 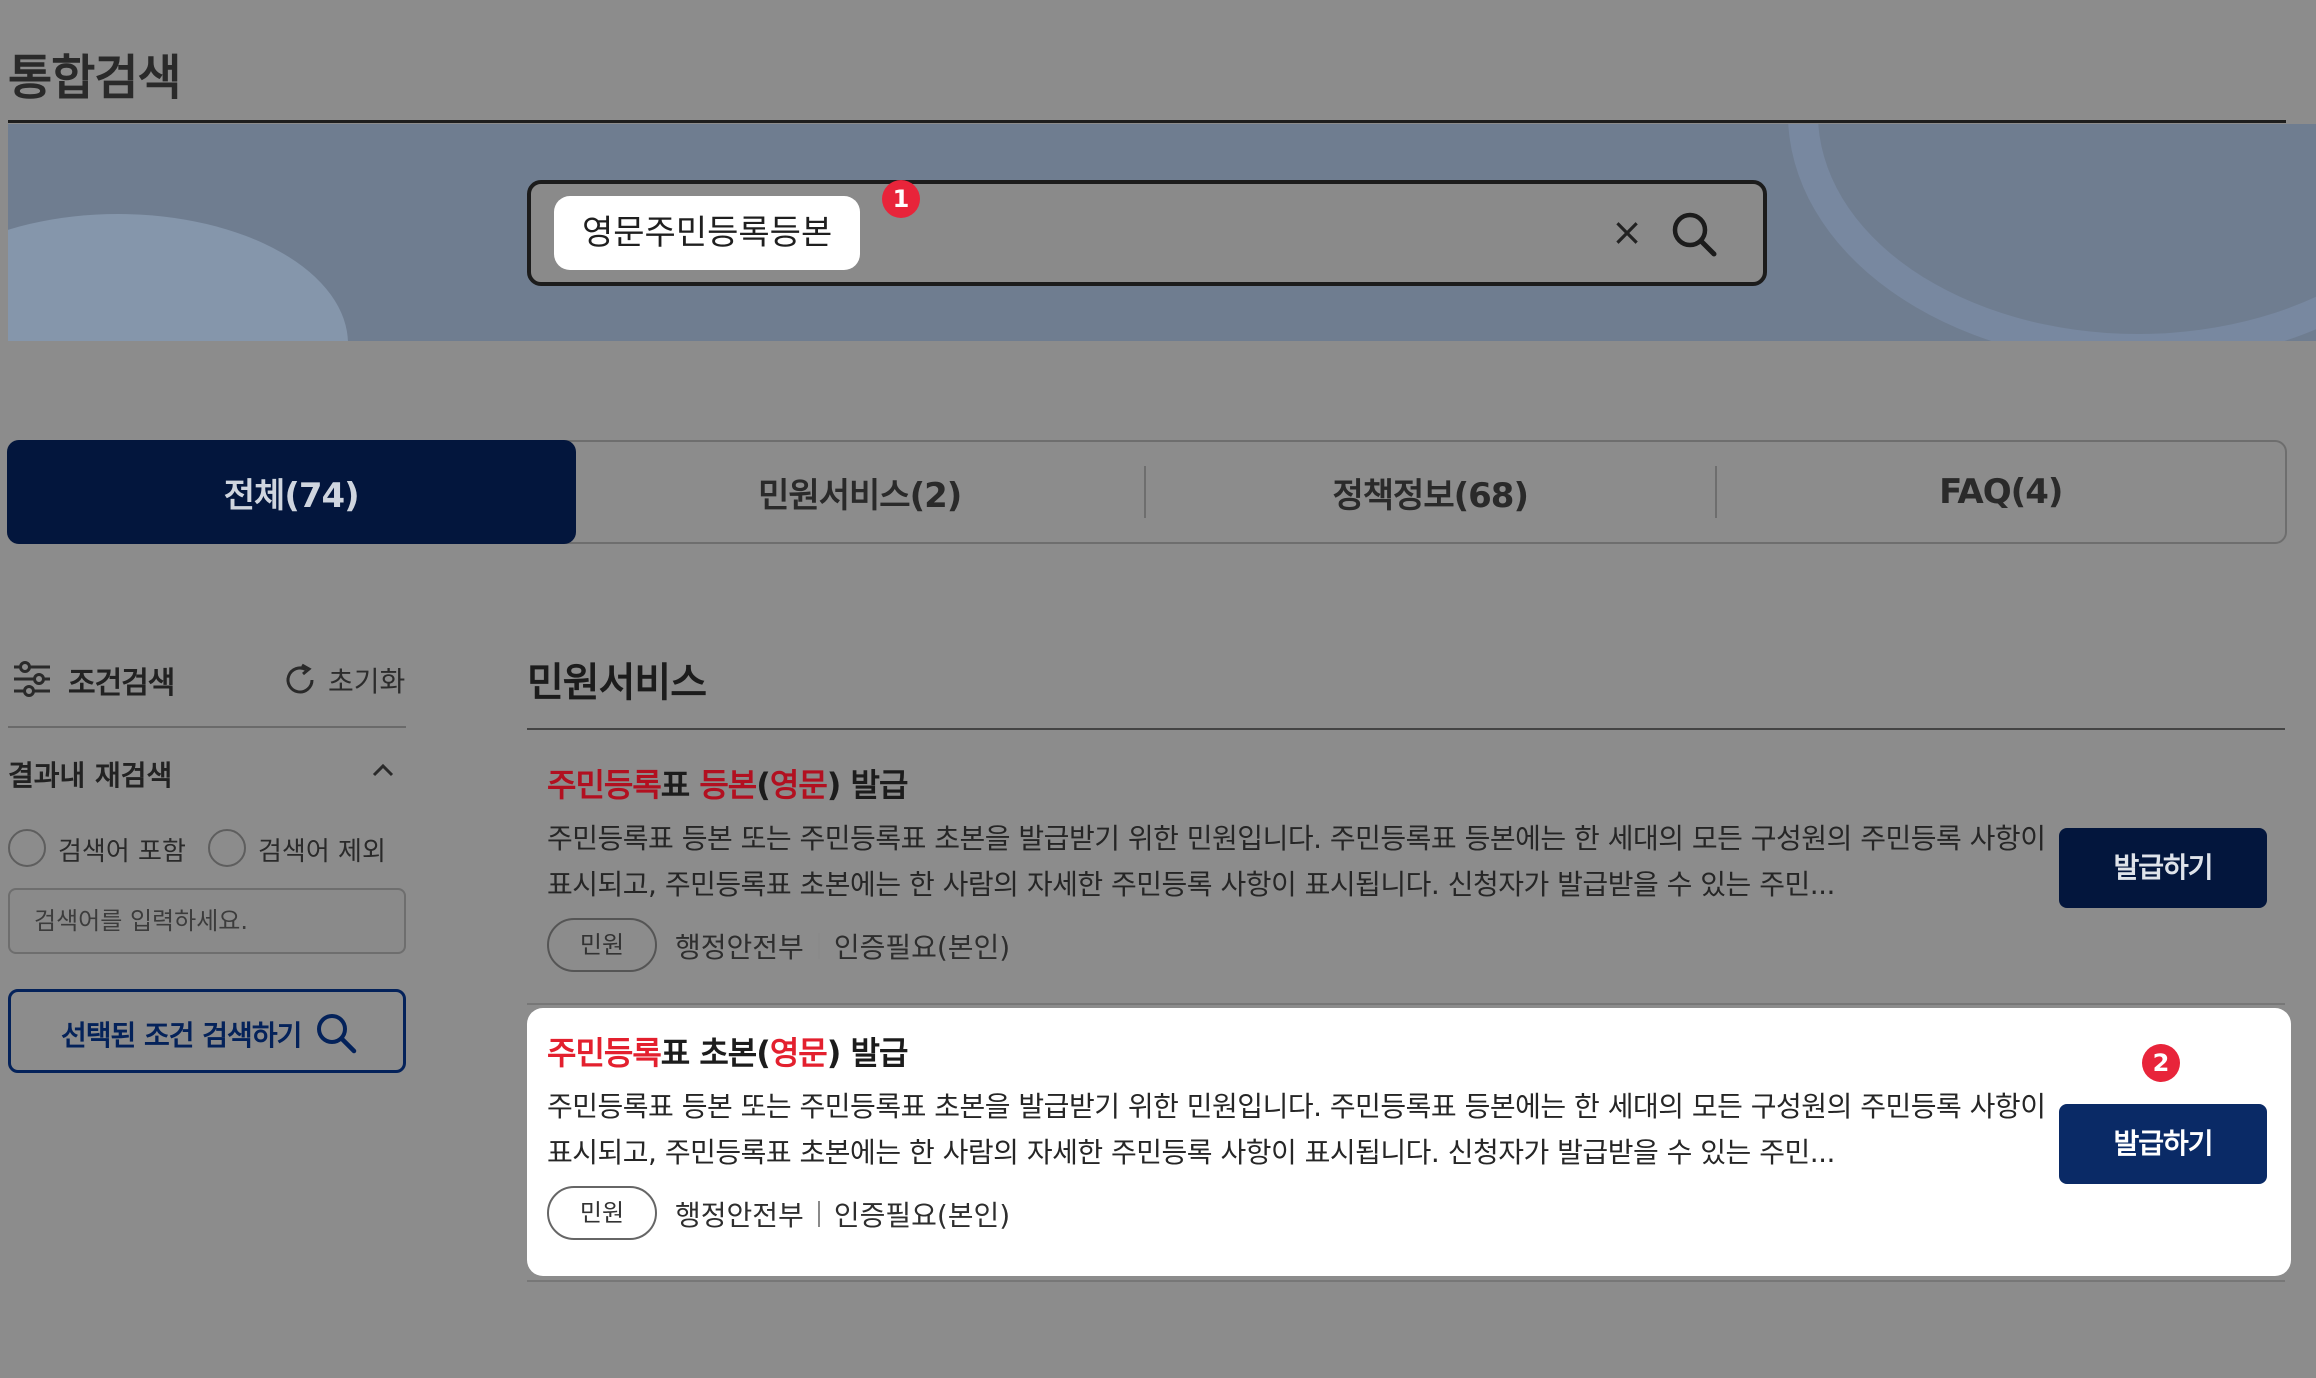 I want to click on refine-search-input, so click(x=207, y=921).